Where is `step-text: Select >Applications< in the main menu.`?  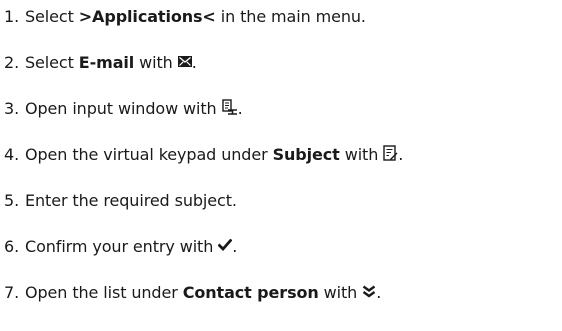 step-text: Select >Applications< in the main menu. is located at coordinates (195, 17).